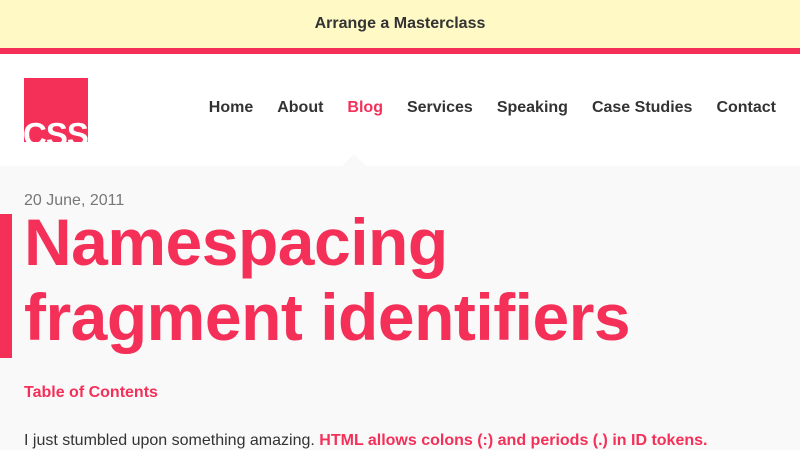 The height and width of the screenshot is (450, 800). What do you see at coordinates (746, 108) in the screenshot?
I see `nav-item-contact: Contact` at bounding box center [746, 108].